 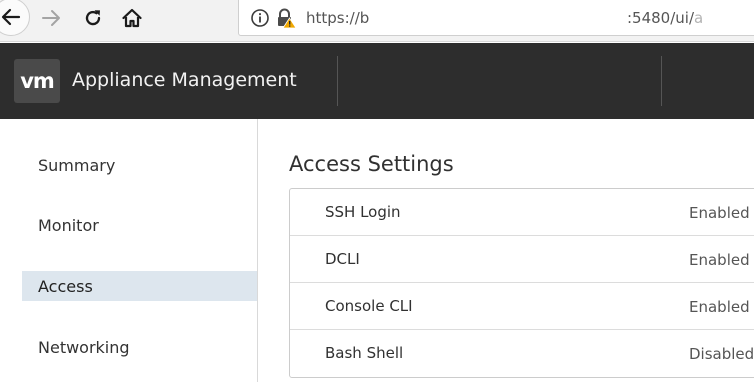 What do you see at coordinates (522, 212) in the screenshot?
I see `settings-row-ssh-login: SSH Login Enabled` at bounding box center [522, 212].